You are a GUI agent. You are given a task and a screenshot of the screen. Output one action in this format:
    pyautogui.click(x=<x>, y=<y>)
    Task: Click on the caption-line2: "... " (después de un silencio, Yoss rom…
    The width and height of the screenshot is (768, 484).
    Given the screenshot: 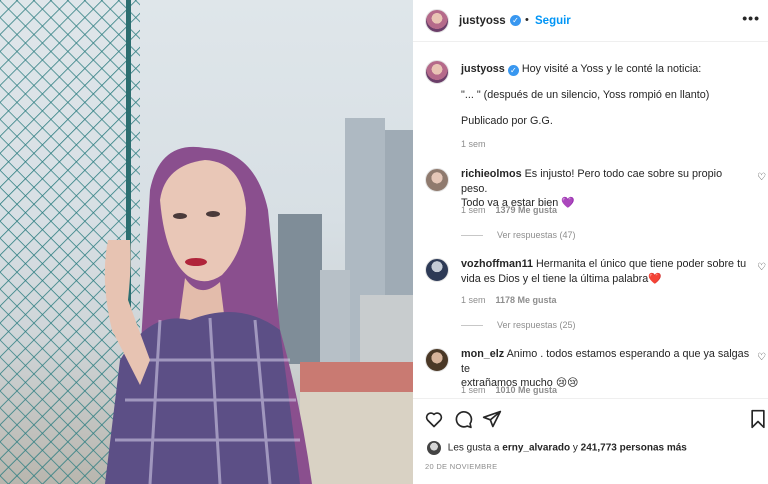 What is the action you would take?
    pyautogui.click(x=585, y=95)
    